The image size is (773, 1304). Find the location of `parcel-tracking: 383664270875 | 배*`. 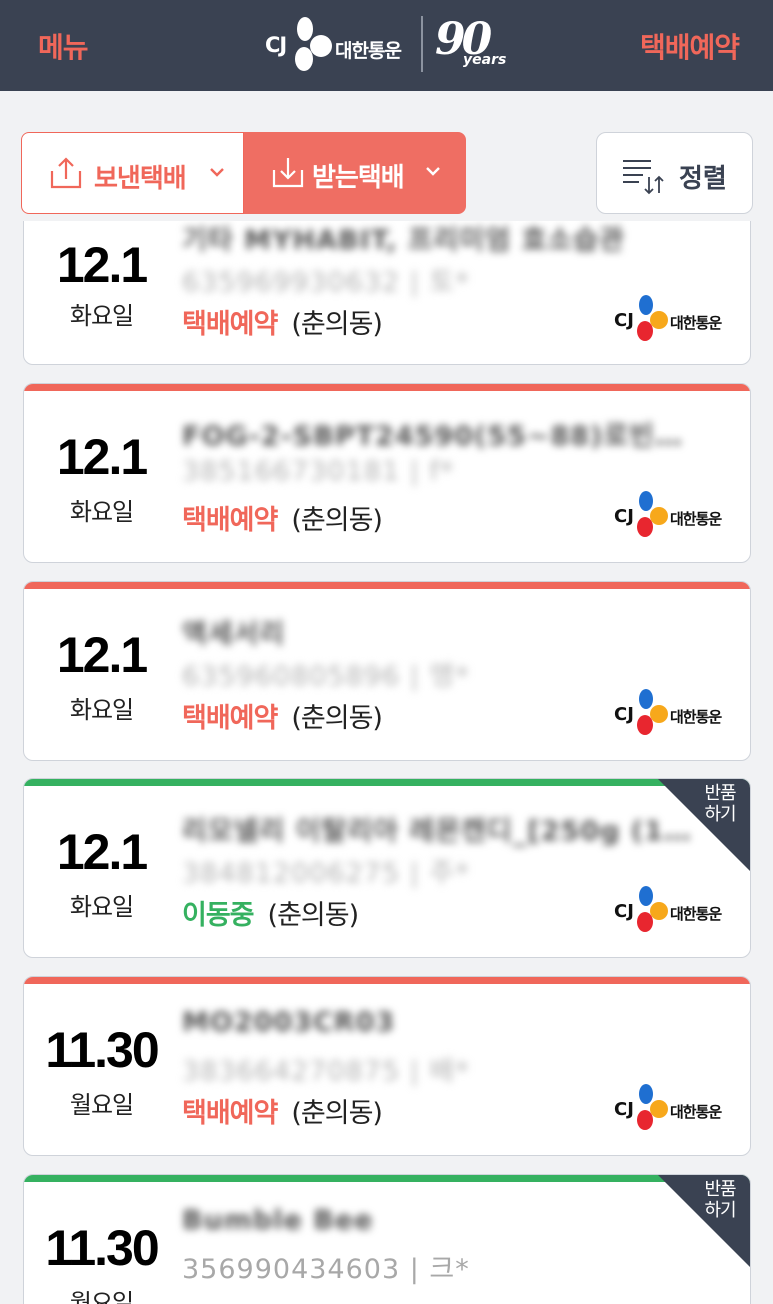

parcel-tracking: 383664270875 | 배* is located at coordinates (326, 1071).